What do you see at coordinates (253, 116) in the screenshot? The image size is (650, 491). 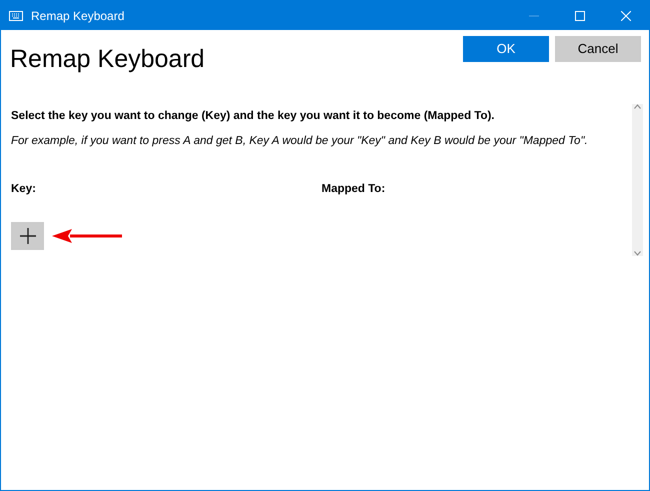 I see `instructions-text: Select the key you want to change (Key) and the key you want it to become (Mapped To).` at bounding box center [253, 116].